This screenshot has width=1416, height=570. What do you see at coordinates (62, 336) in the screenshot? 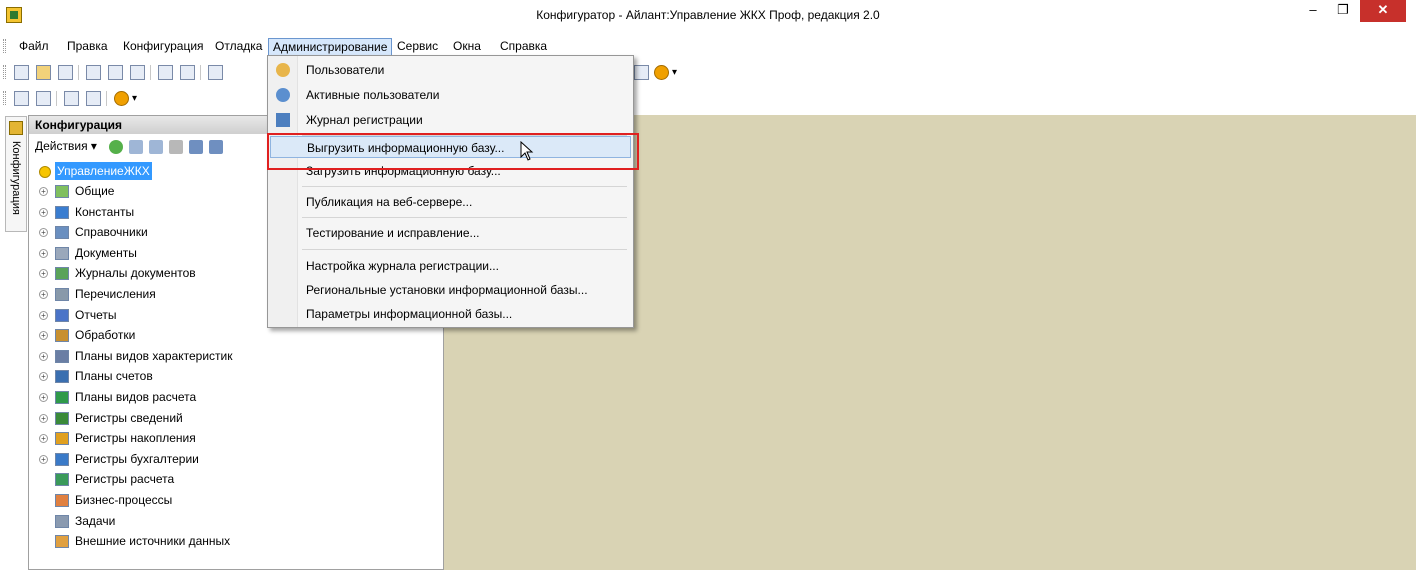
I see `data-processors-icon` at bounding box center [62, 336].